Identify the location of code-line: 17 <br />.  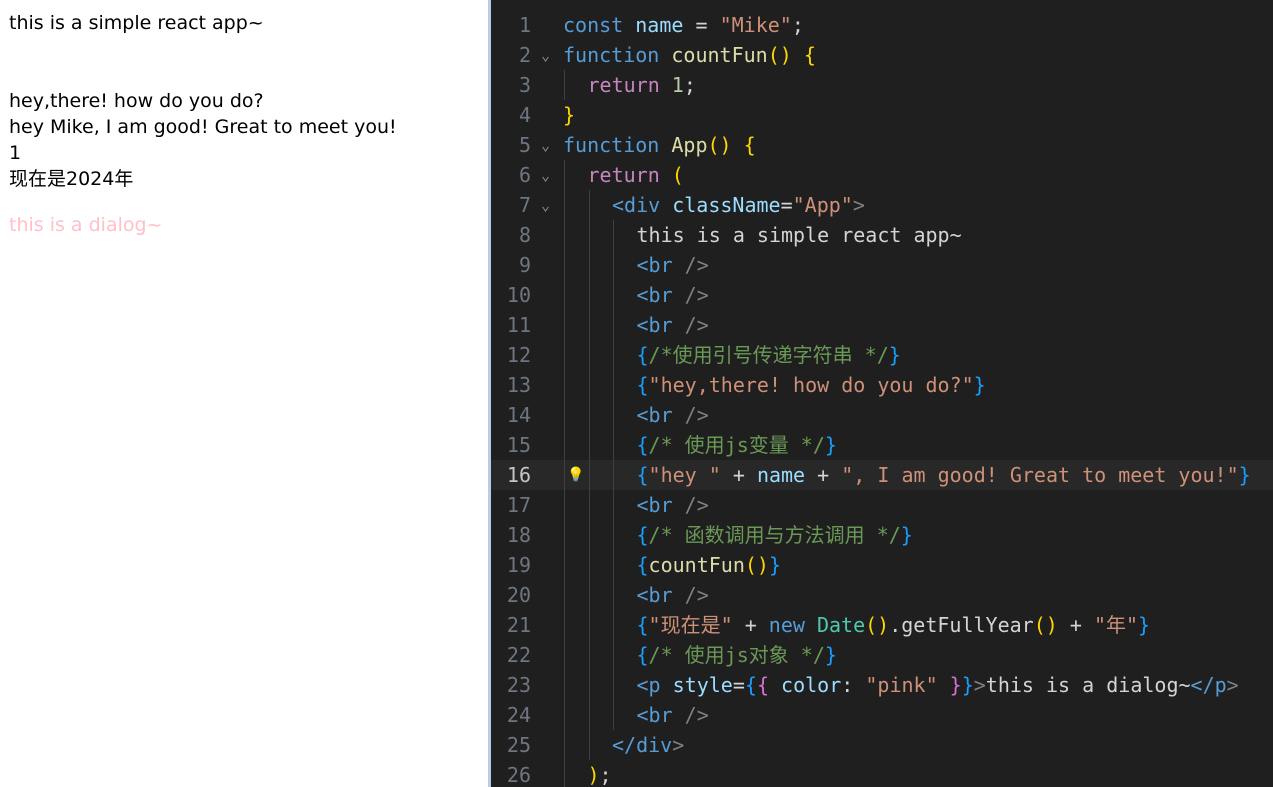
(882, 505).